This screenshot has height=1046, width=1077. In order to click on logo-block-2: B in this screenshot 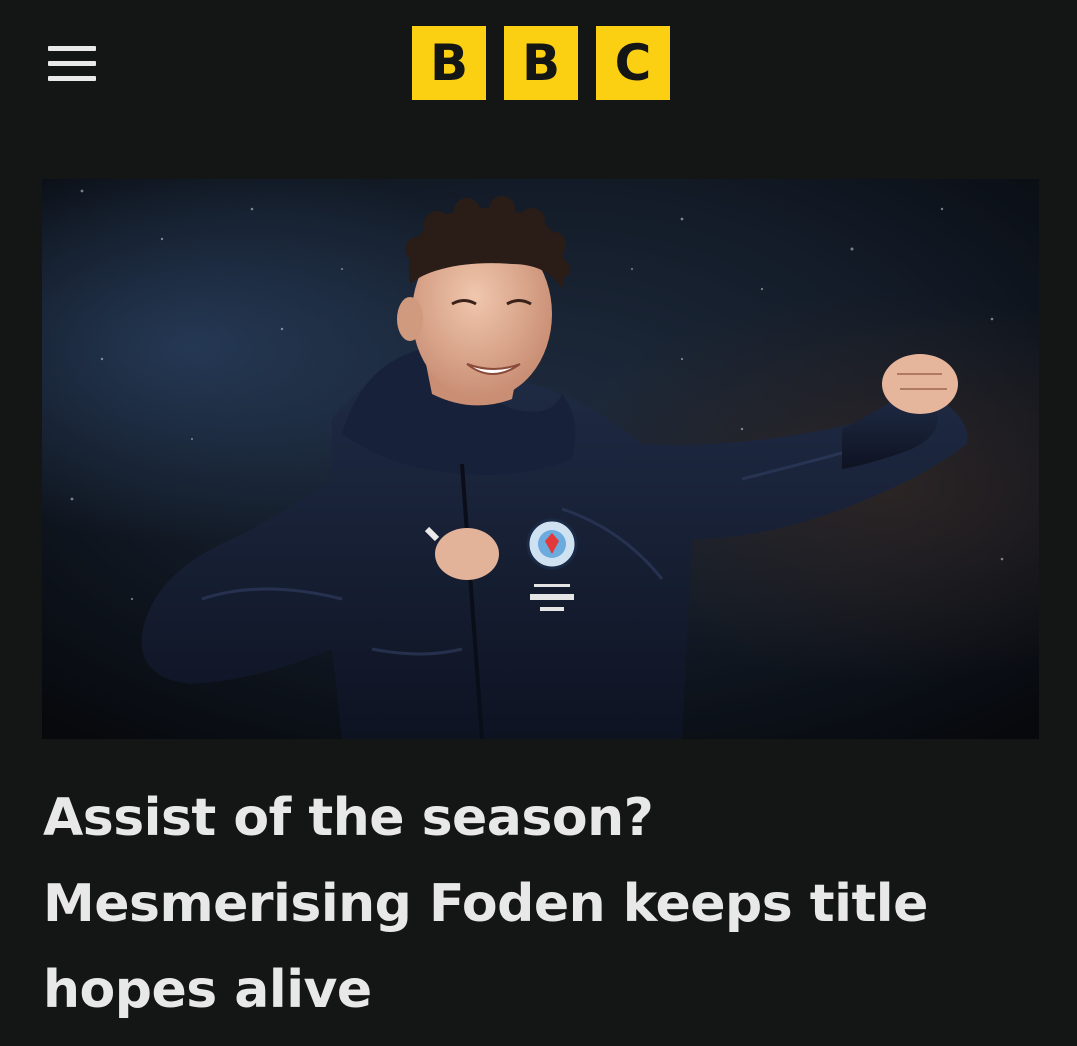, I will do `click(541, 63)`.